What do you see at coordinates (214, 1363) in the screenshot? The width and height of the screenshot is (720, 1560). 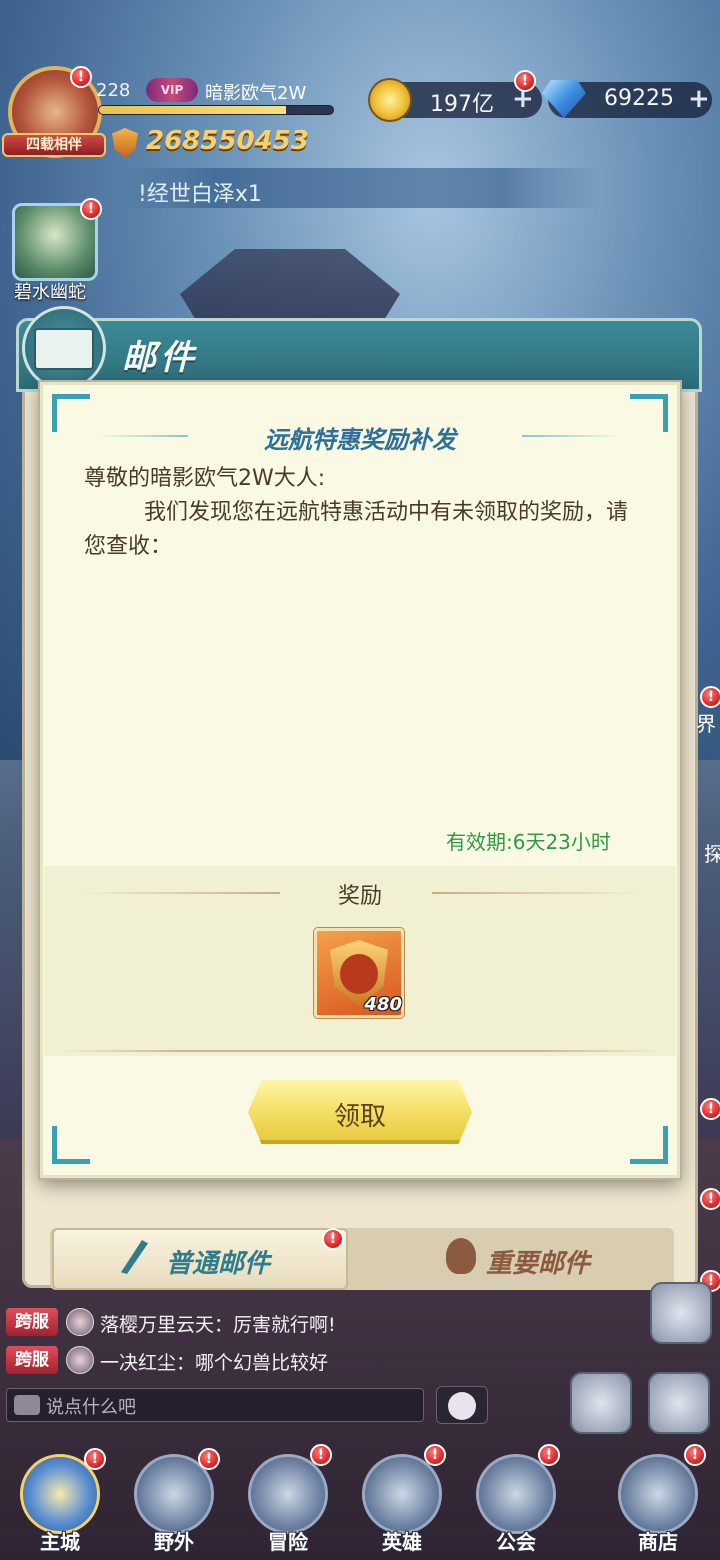 I see `chat-message: 一决红尘：哪个幻兽比较好` at bounding box center [214, 1363].